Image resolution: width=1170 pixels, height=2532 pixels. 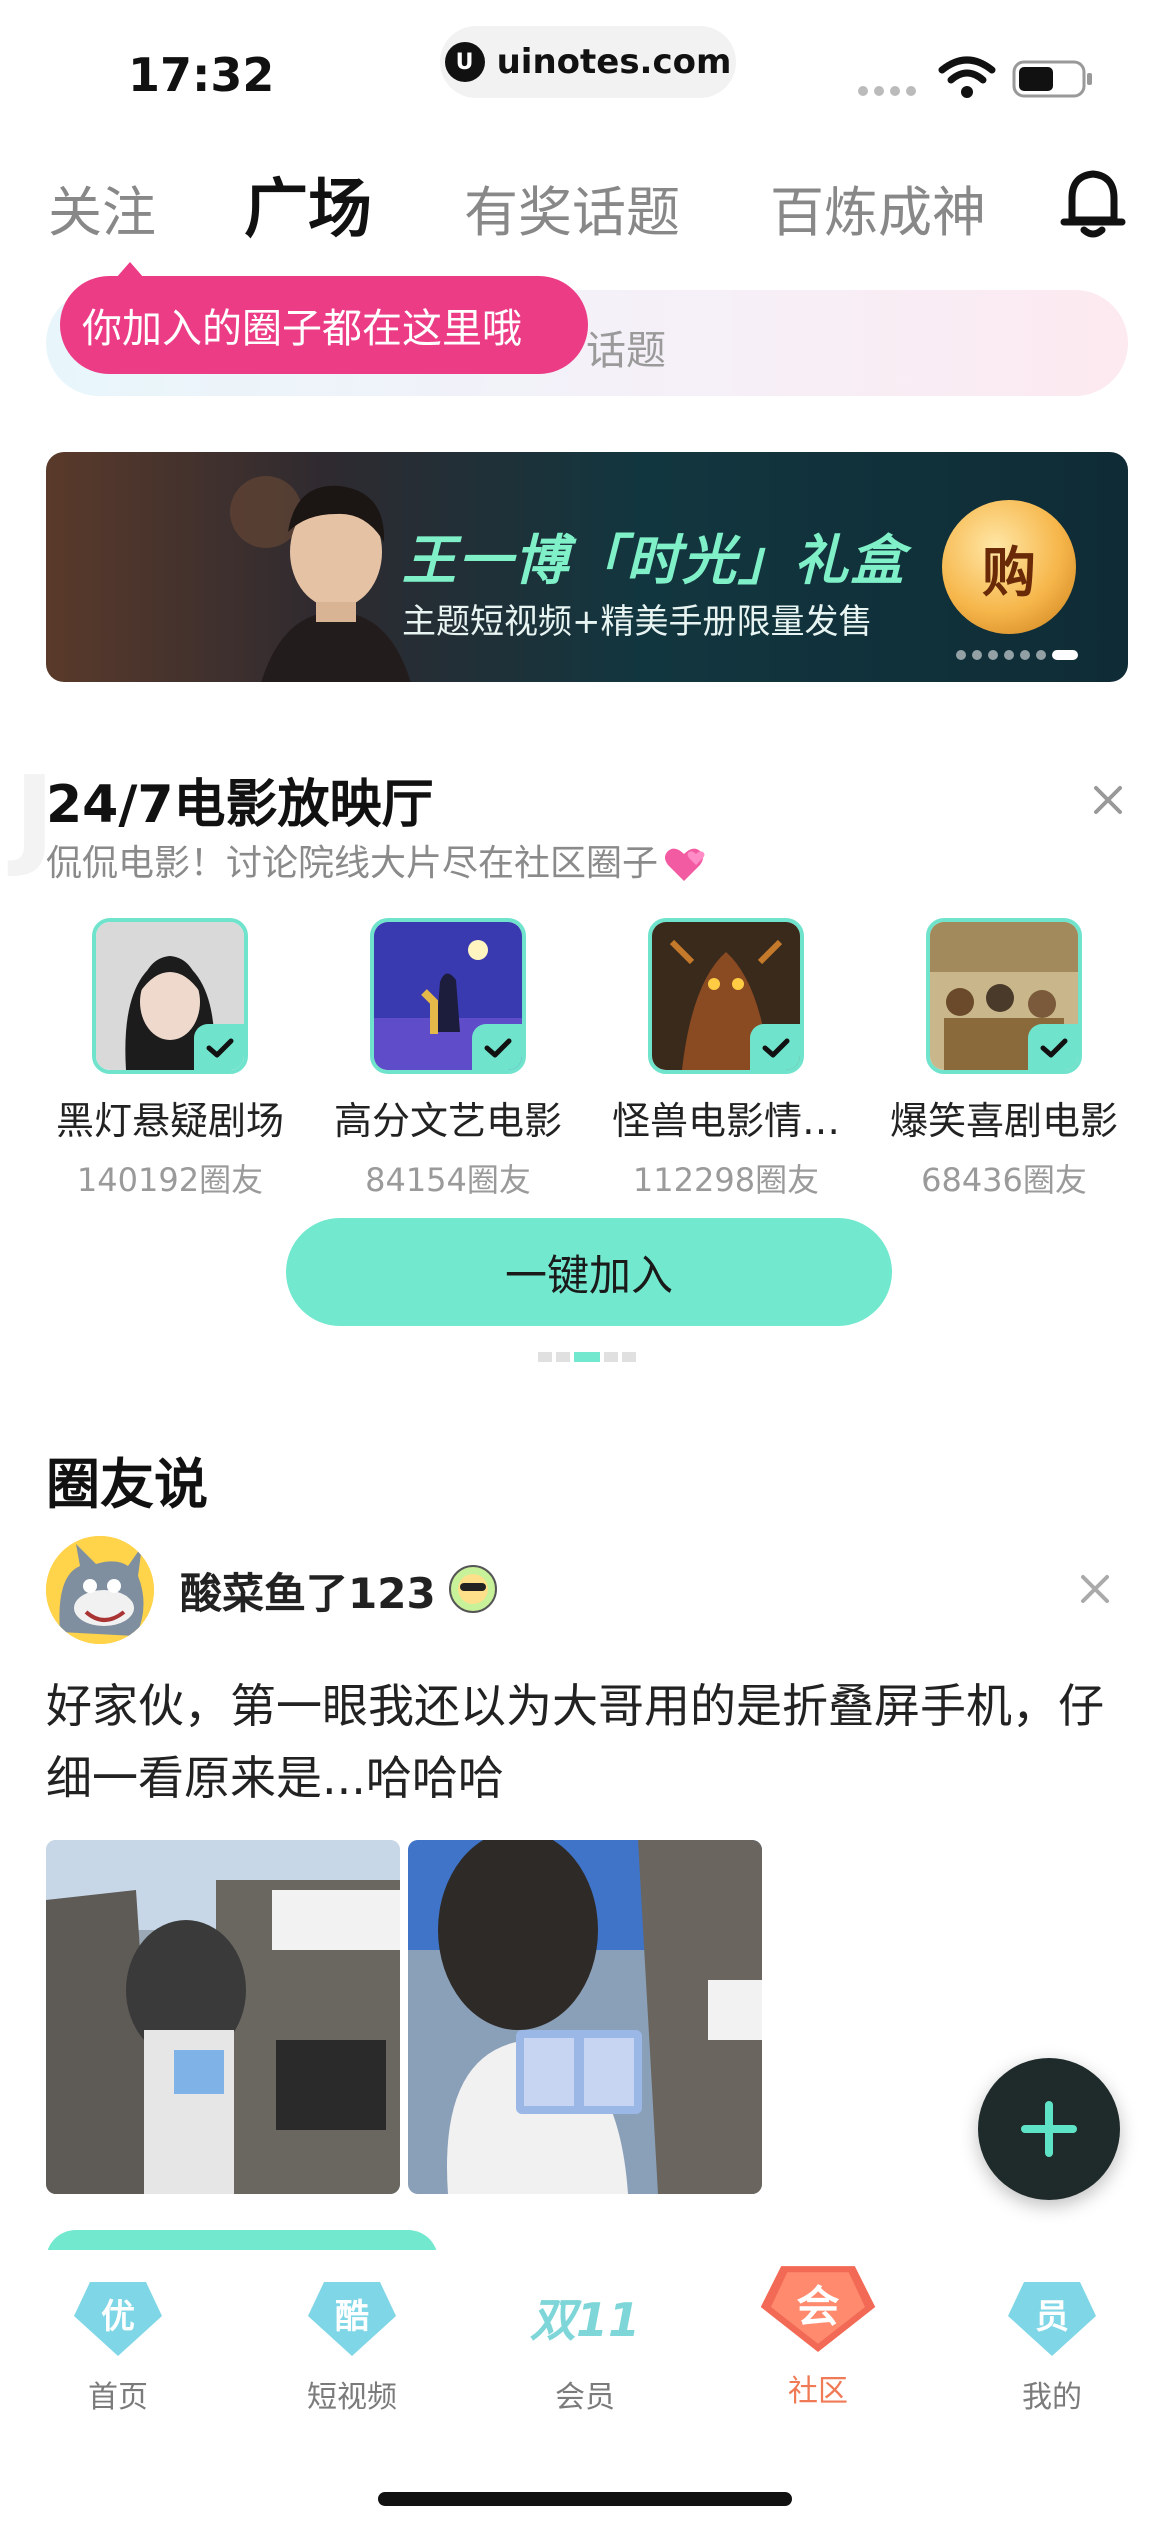 What do you see at coordinates (637, 622) in the screenshot?
I see `banner-subtitle: 主题短视频+精美手册限量发售` at bounding box center [637, 622].